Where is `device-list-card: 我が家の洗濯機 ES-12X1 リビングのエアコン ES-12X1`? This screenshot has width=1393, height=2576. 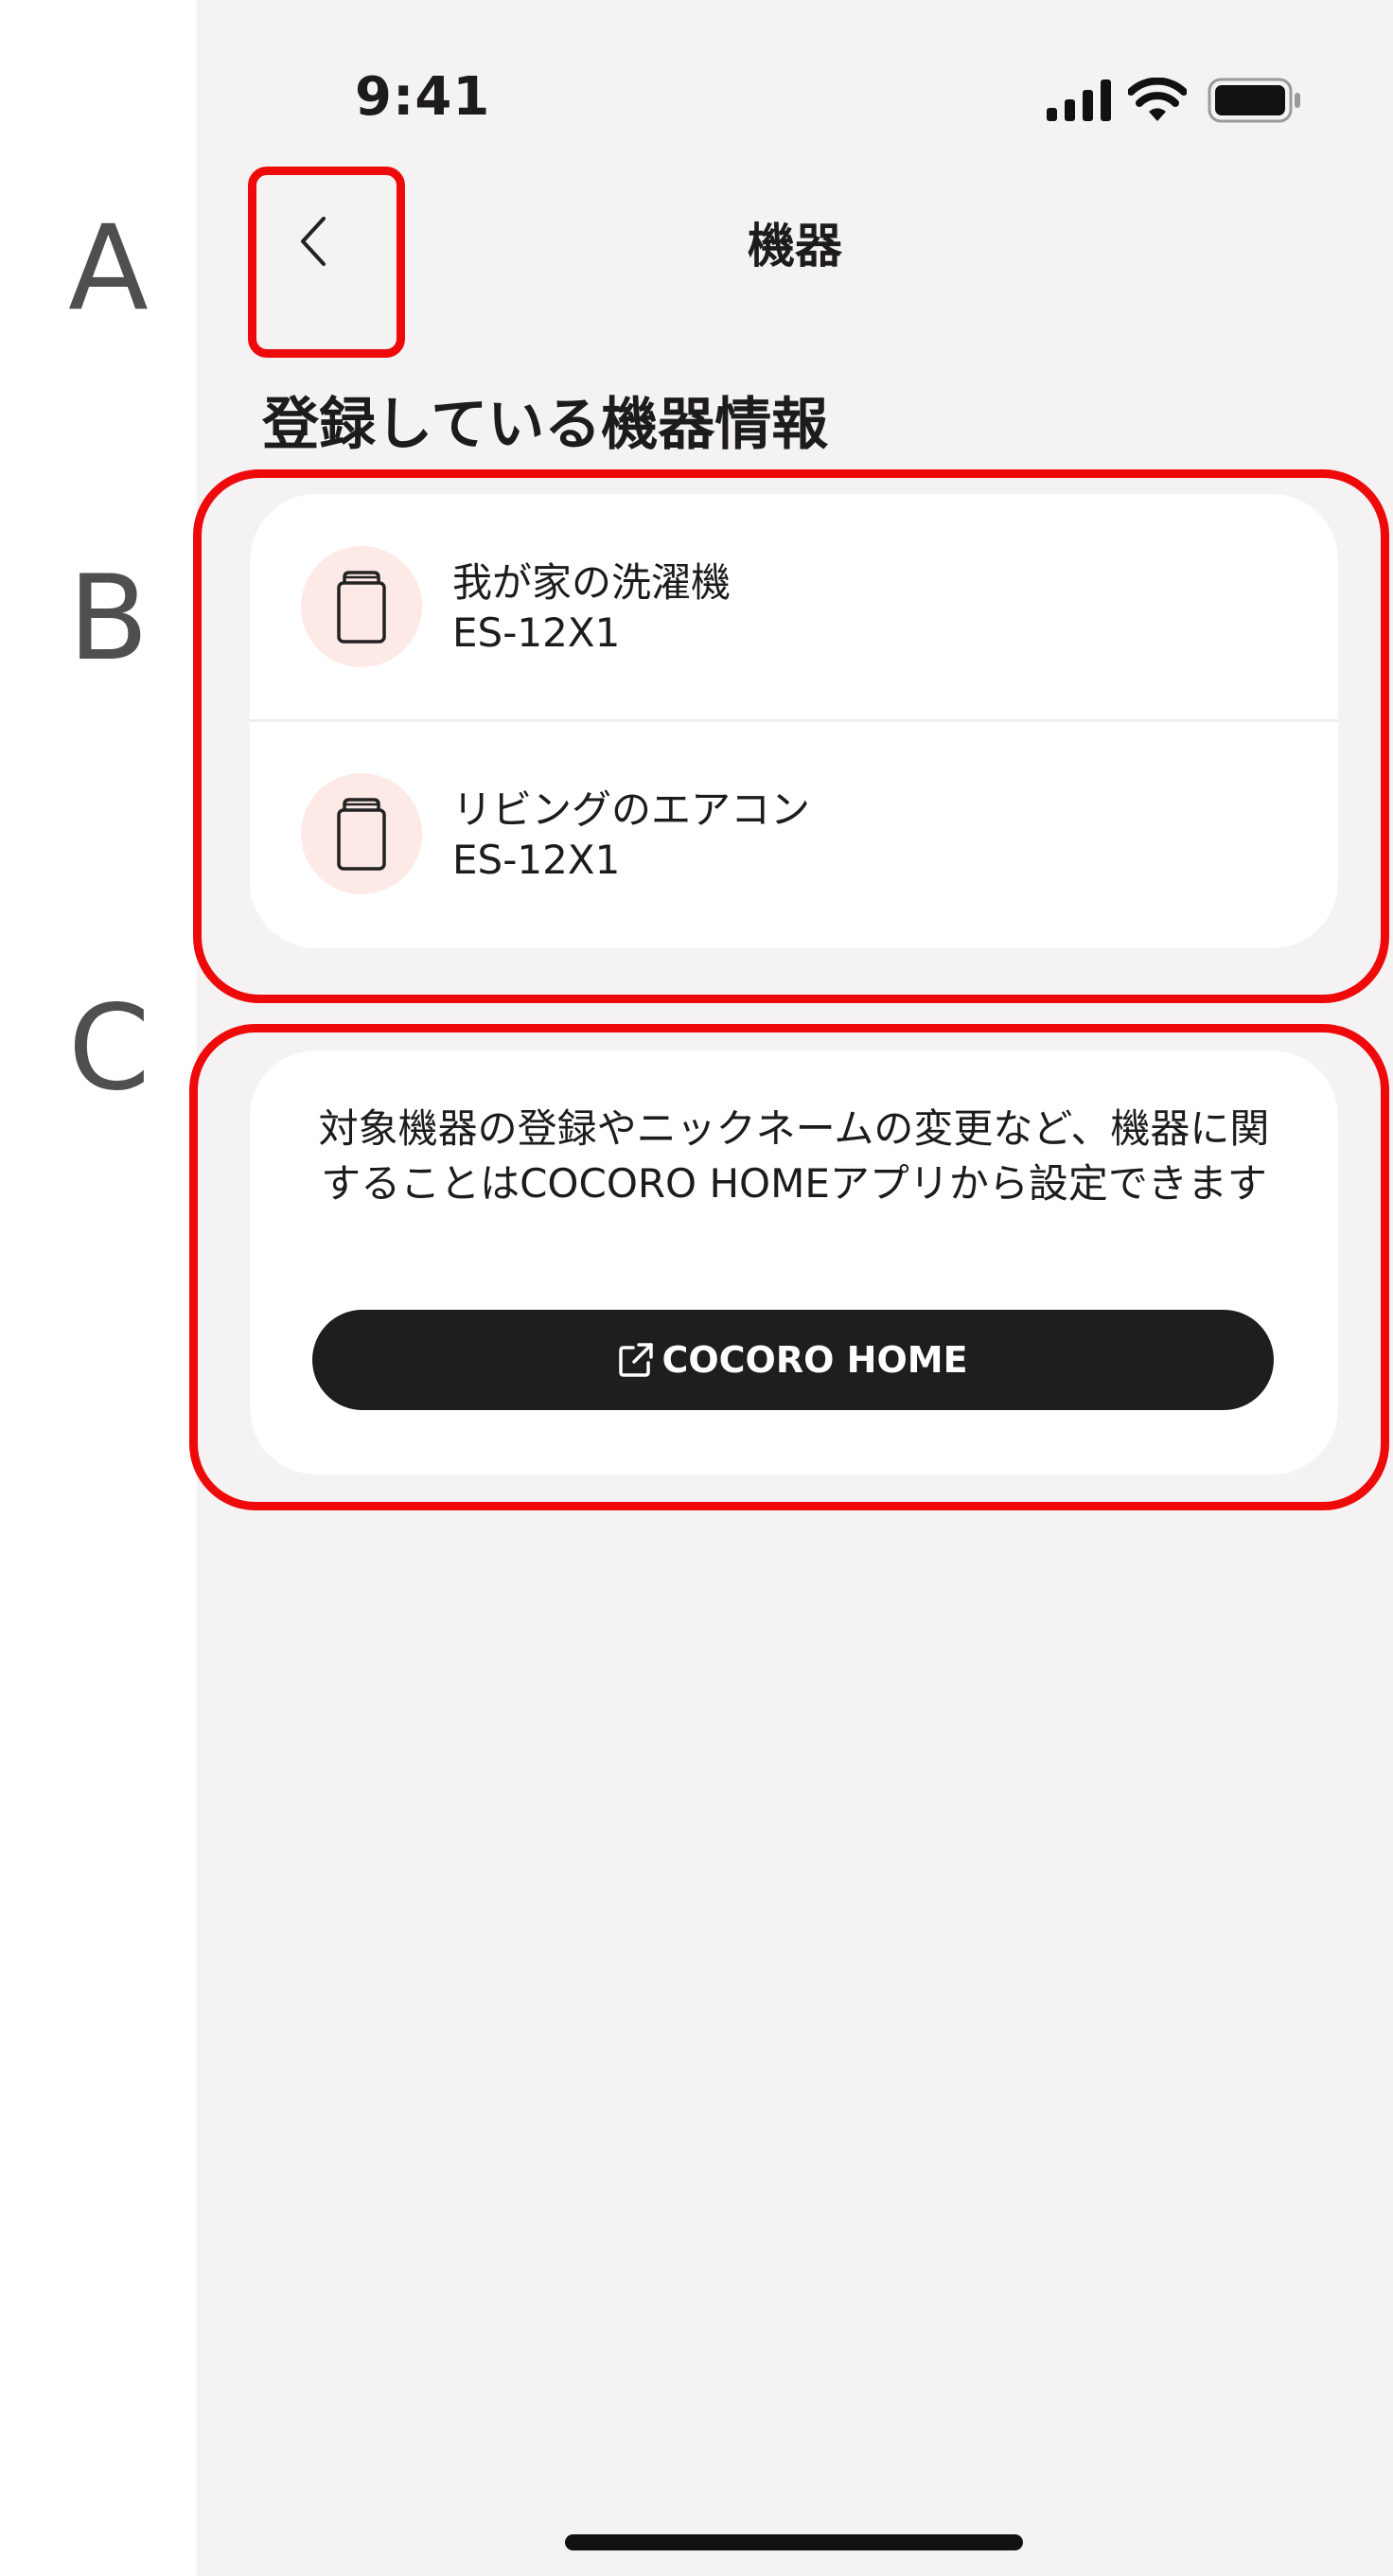
device-list-card: 我が家の洗濯機 ES-12X1 リビングのエアコン ES-12X1 is located at coordinates (794, 721).